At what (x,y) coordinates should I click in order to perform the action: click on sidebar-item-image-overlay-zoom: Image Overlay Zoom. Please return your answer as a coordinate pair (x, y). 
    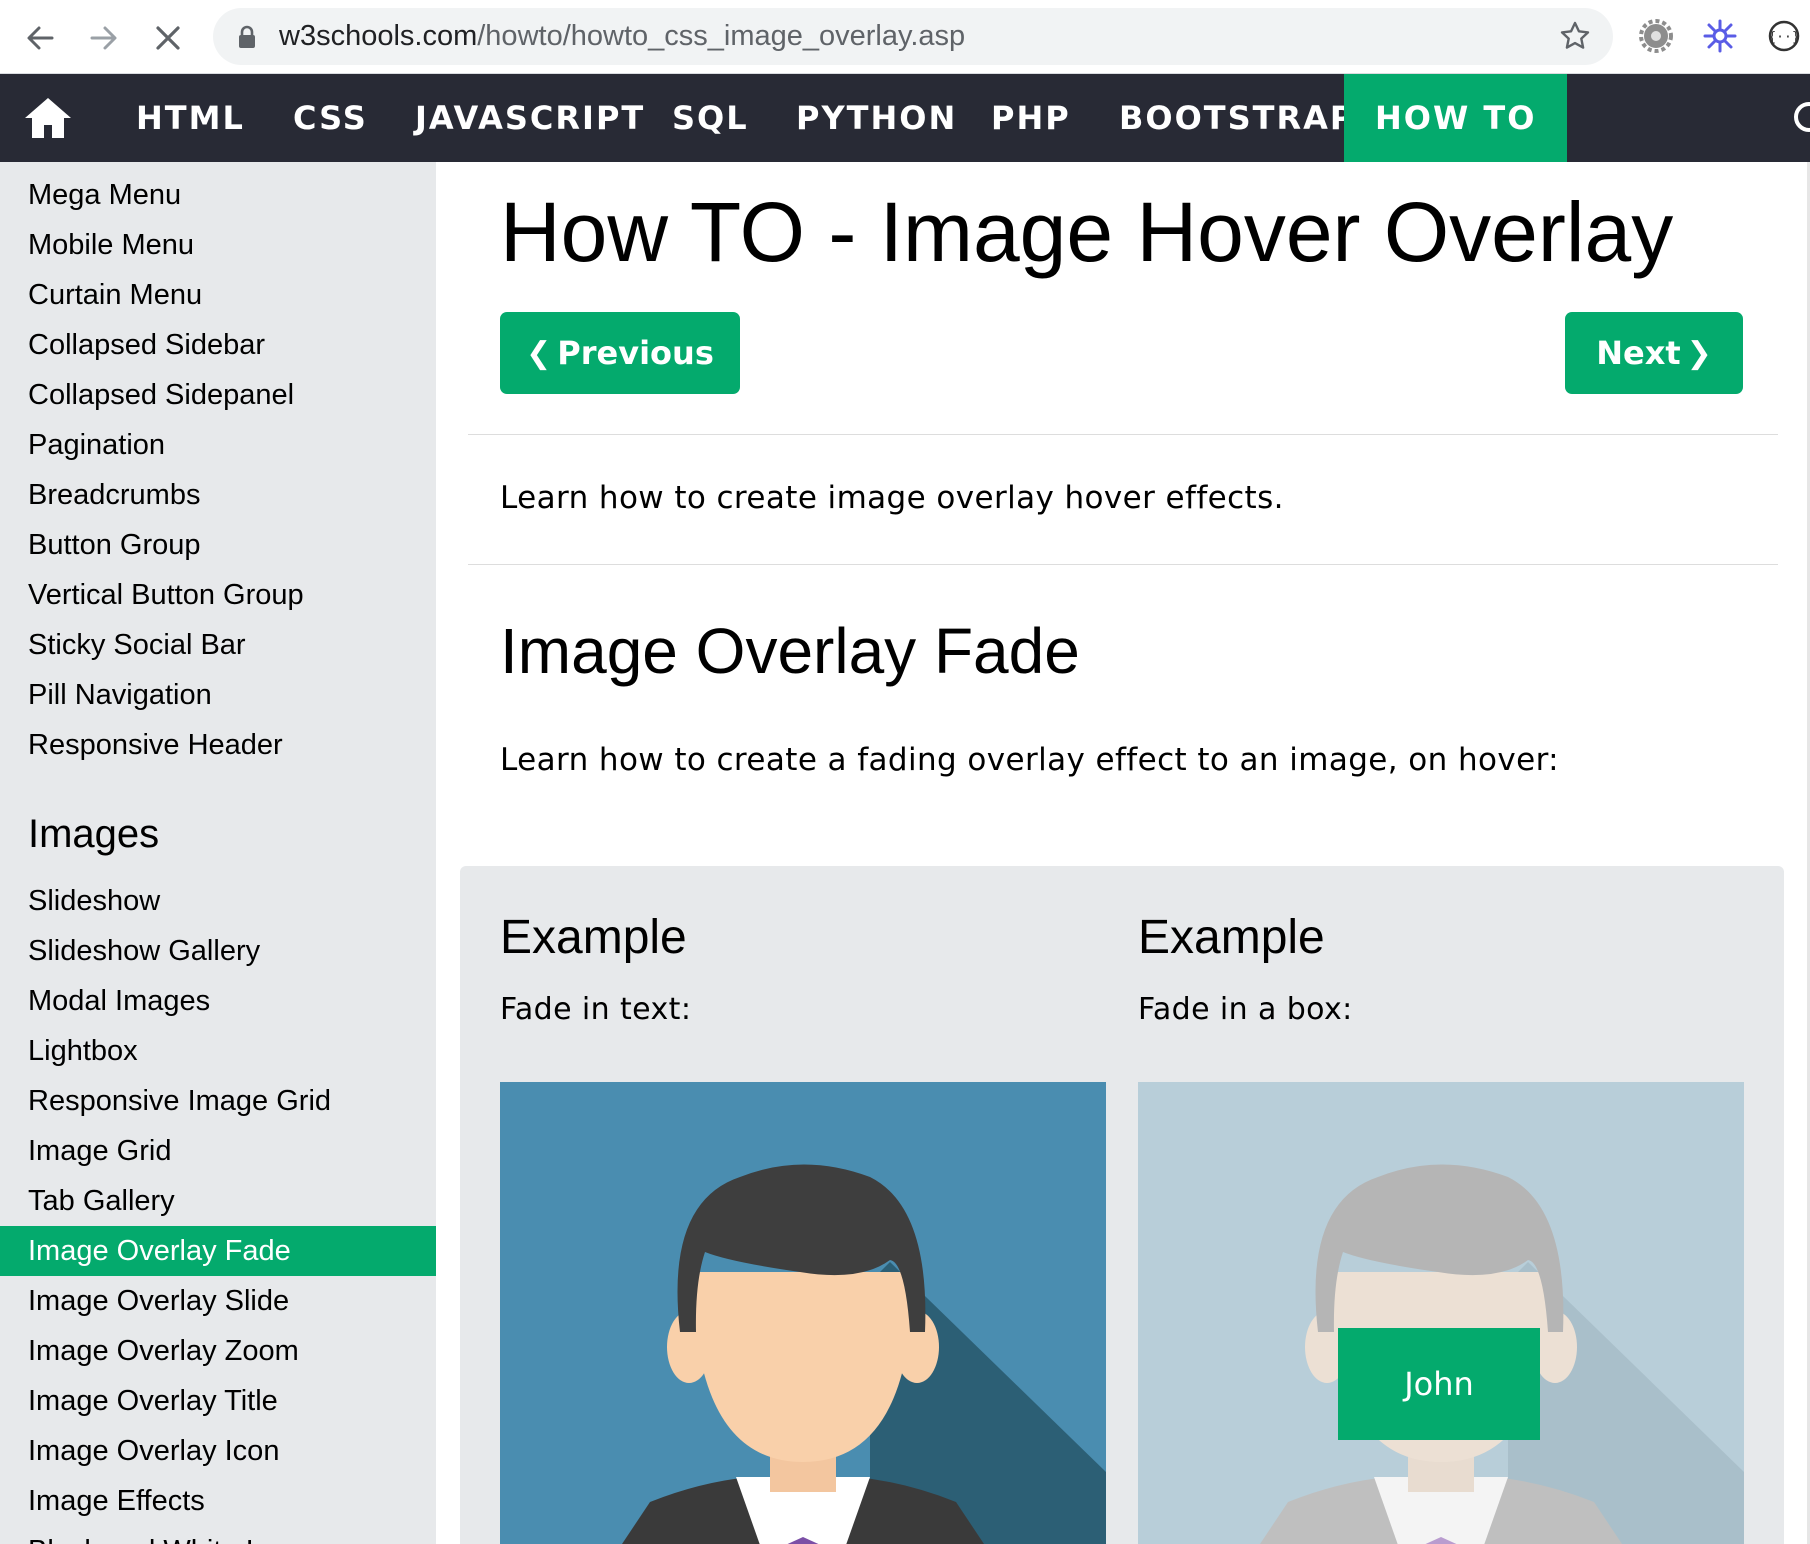
    Looking at the image, I should click on (218, 1351).